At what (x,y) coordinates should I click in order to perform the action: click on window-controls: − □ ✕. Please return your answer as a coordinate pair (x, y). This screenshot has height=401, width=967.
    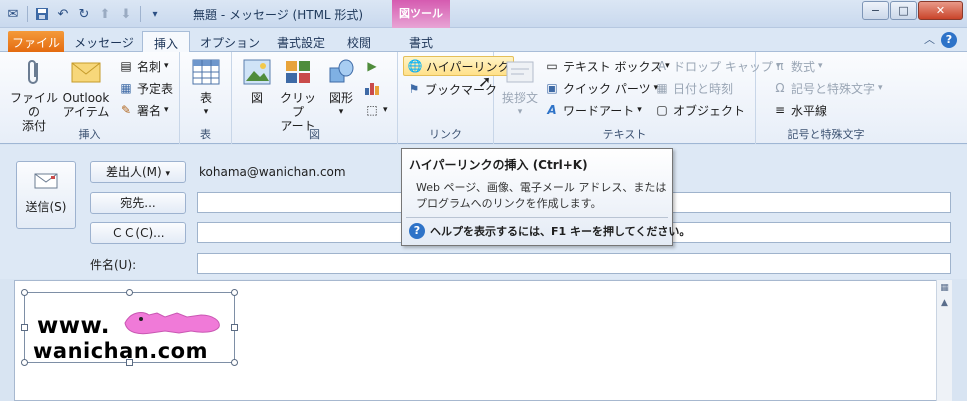
    Looking at the image, I should click on (912, 10).